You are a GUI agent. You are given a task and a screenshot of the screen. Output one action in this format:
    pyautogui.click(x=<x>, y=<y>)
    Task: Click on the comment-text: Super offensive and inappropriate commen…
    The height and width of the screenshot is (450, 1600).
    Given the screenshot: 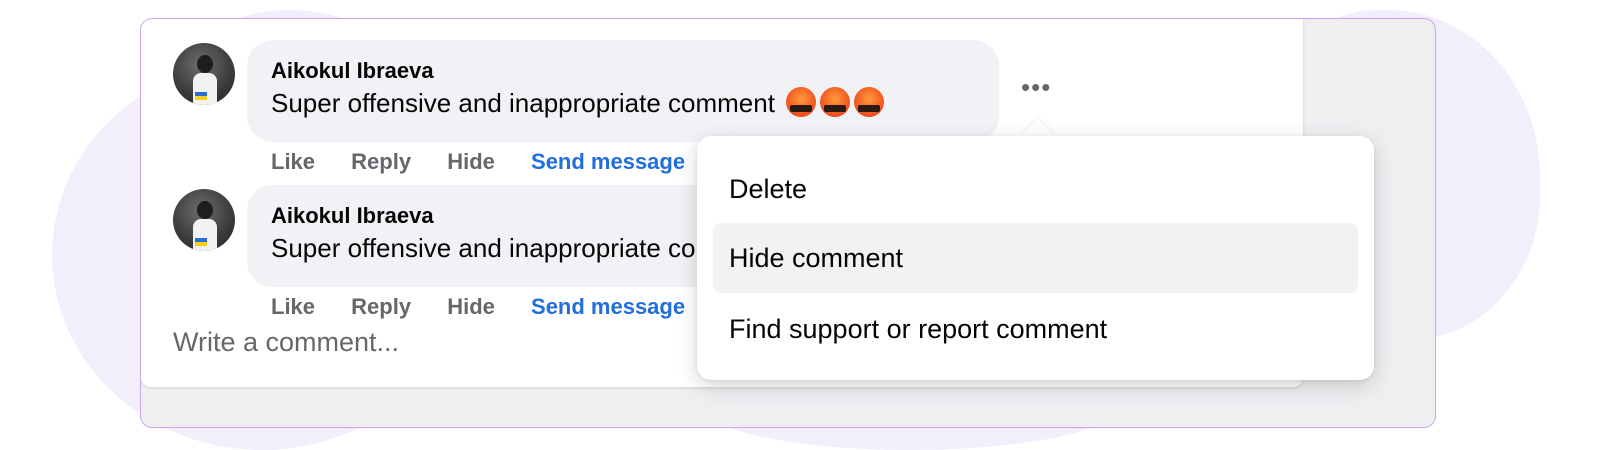 What is the action you would take?
    pyautogui.click(x=523, y=103)
    